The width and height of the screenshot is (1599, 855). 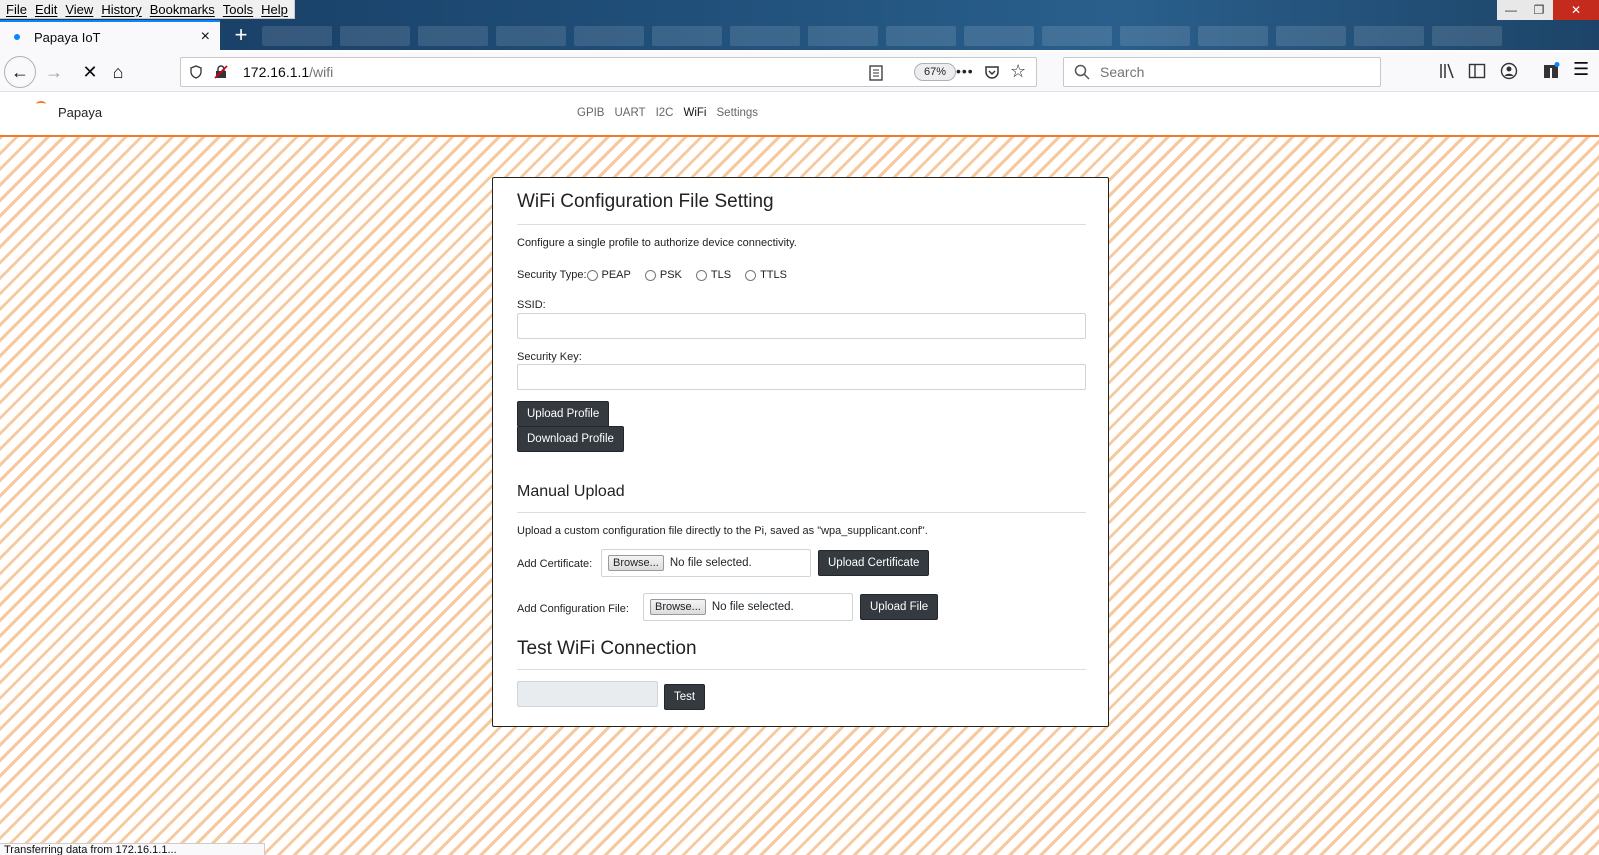 What do you see at coordinates (695, 113) in the screenshot?
I see `nav-link-wifi: WiFi` at bounding box center [695, 113].